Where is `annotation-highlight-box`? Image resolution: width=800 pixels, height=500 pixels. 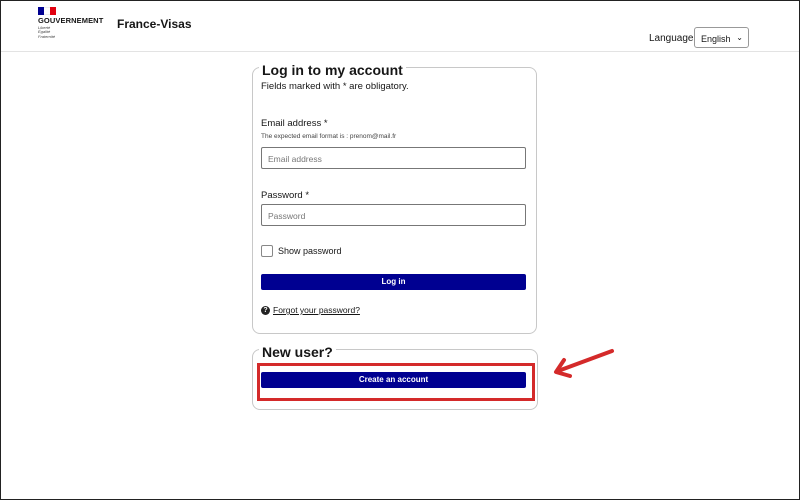
annotation-highlight-box is located at coordinates (396, 382).